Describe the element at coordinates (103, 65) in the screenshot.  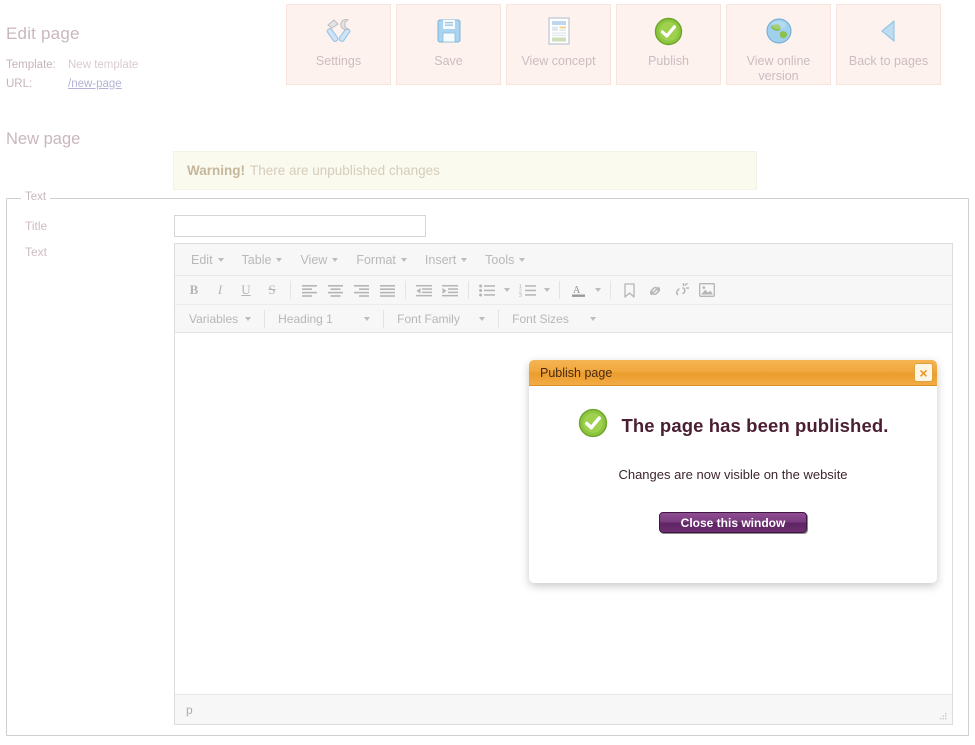
I see `template-value: New template` at that location.